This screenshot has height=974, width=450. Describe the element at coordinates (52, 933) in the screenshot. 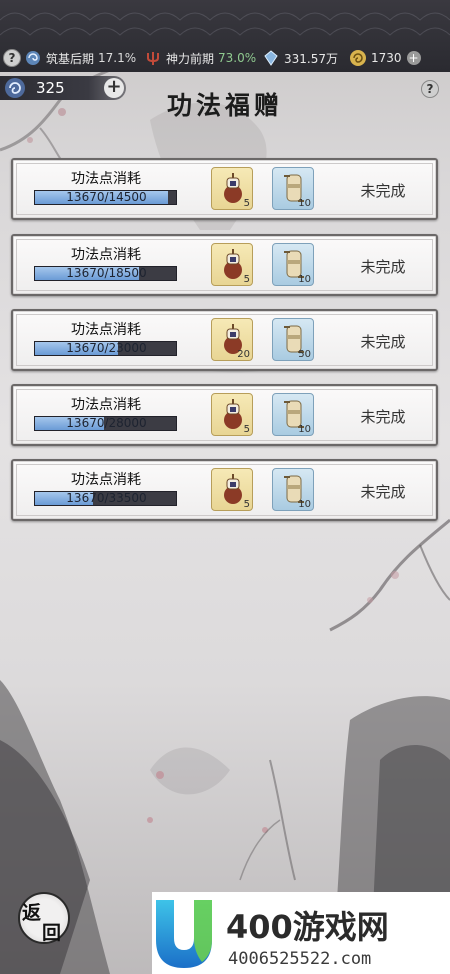

I see `back-button-char-2: 回` at that location.